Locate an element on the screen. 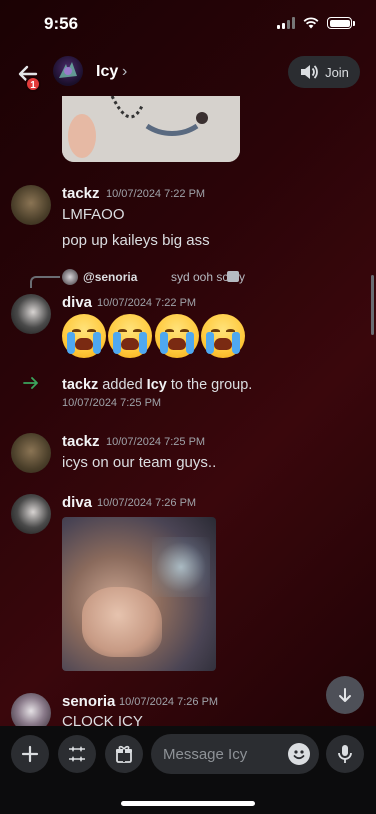  status-icons is located at coordinates (316, 23).